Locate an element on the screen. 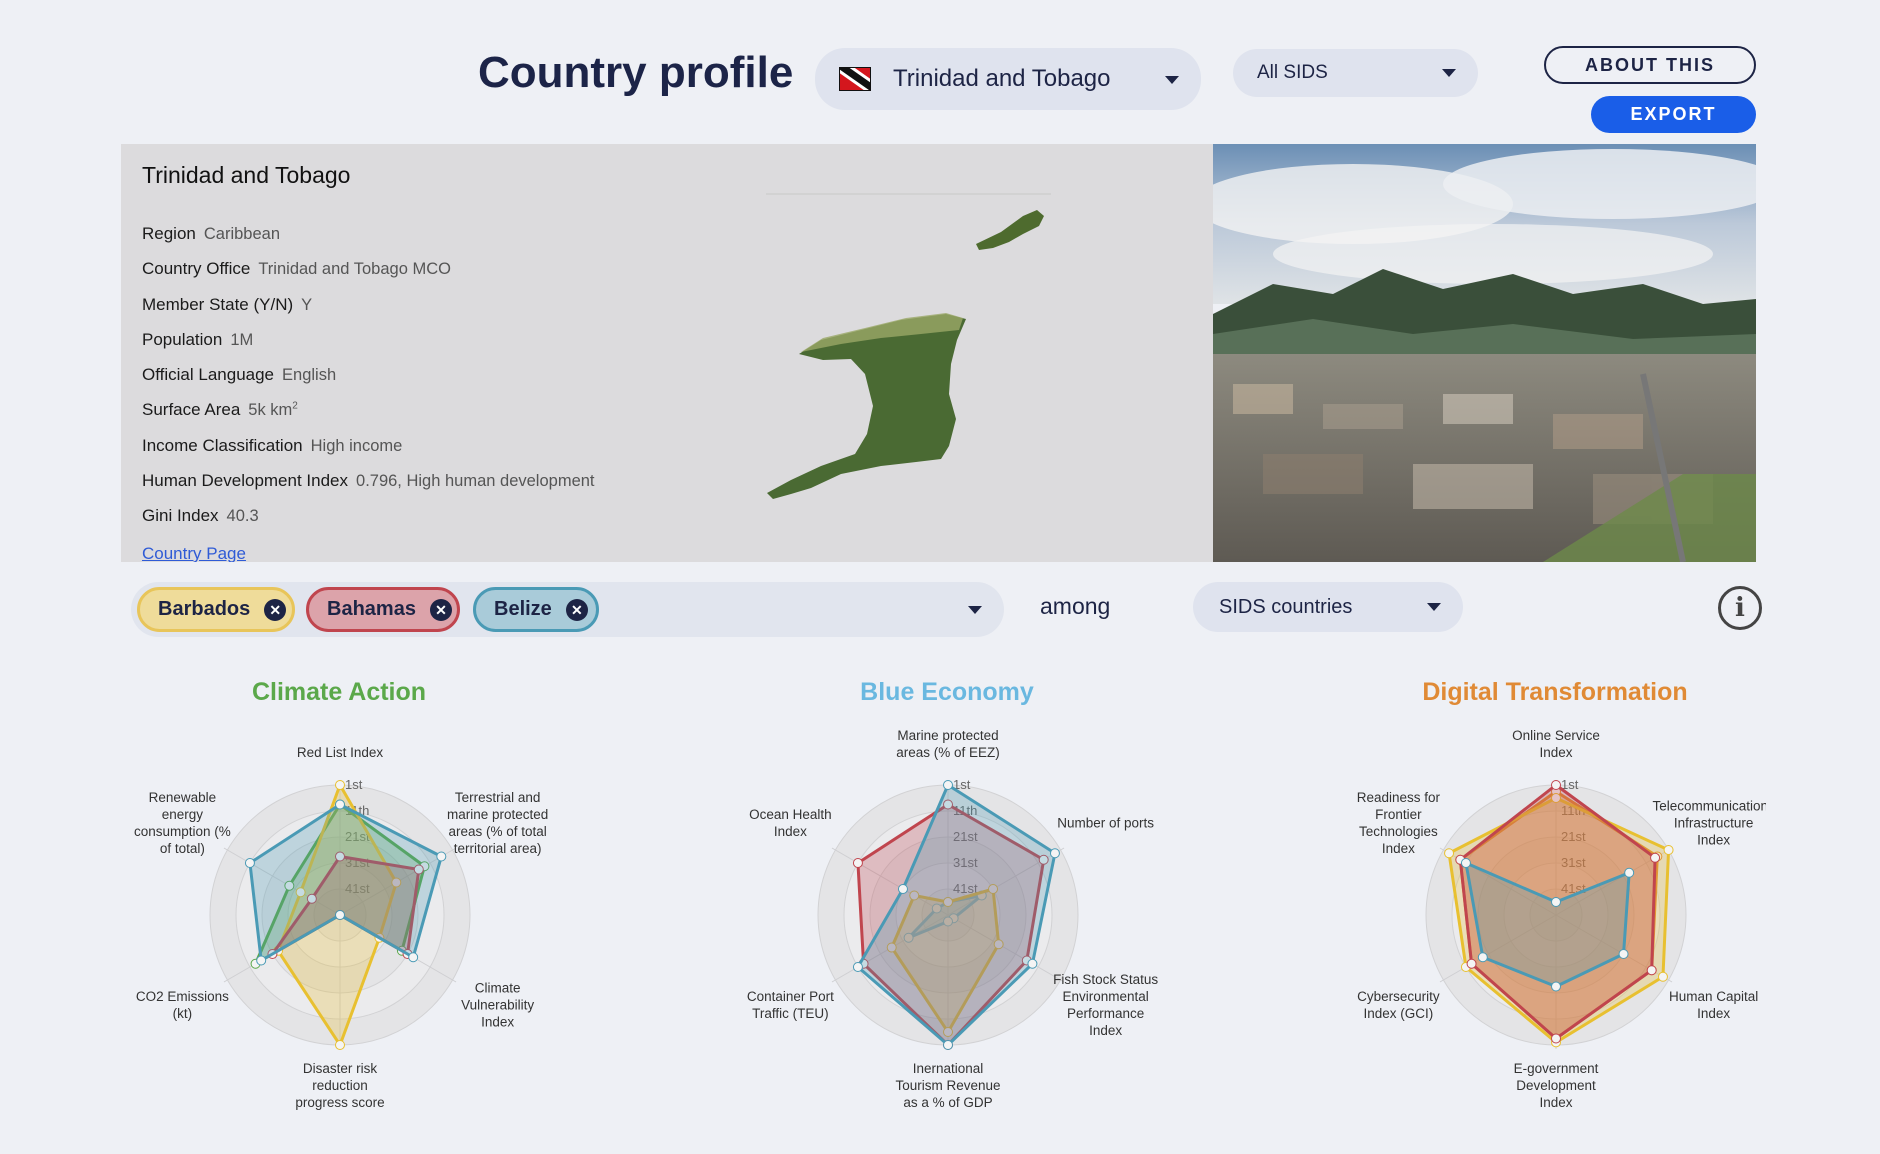 Image resolution: width=1880 pixels, height=1154 pixels. axis-label-line: Vulnerability is located at coordinates (497, 1005).